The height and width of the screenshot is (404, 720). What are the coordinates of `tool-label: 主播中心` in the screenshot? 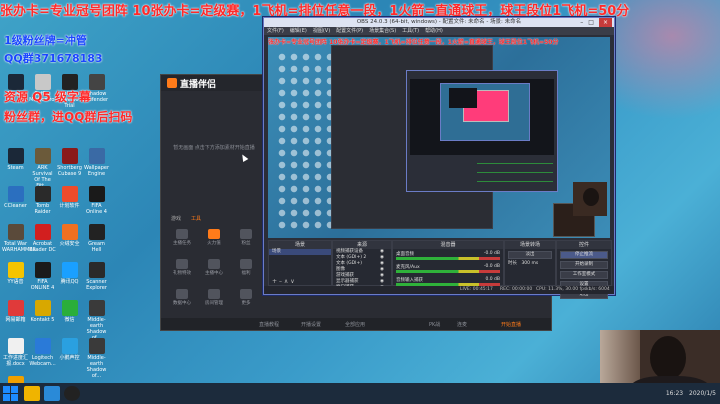 It's located at (214, 273).